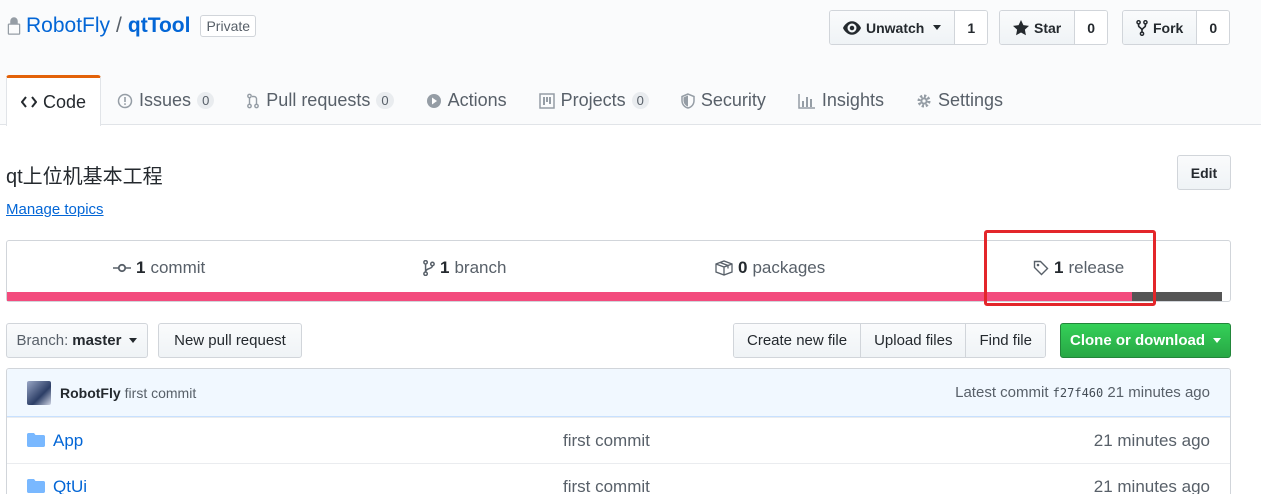  Describe the element at coordinates (724, 268) in the screenshot. I see `package-icon` at that location.